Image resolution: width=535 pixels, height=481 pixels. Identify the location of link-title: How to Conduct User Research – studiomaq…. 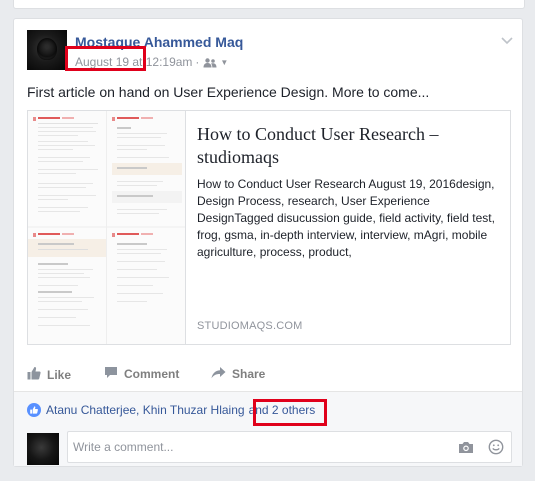
(347, 146).